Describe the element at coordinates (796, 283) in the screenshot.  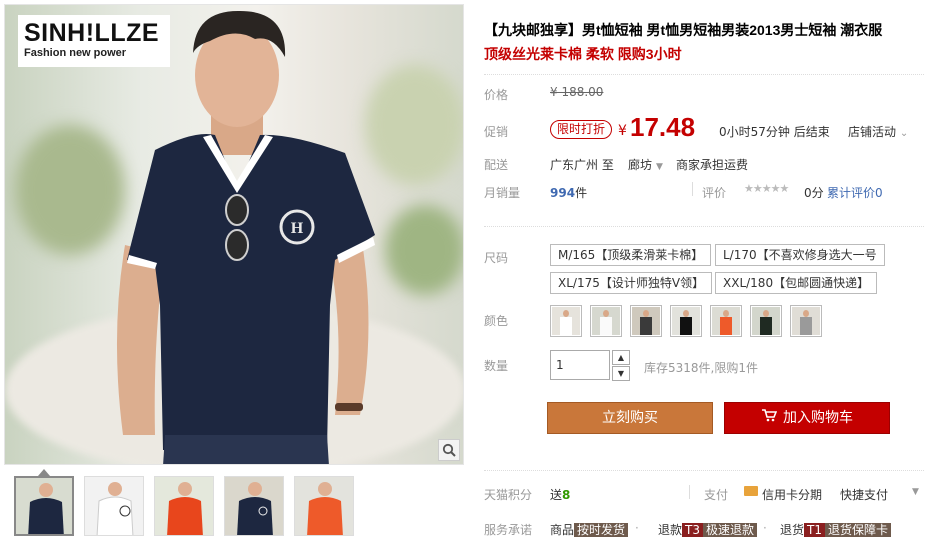
I see `size-option-xxl: XXL/180【包邮圆通快递】` at that location.